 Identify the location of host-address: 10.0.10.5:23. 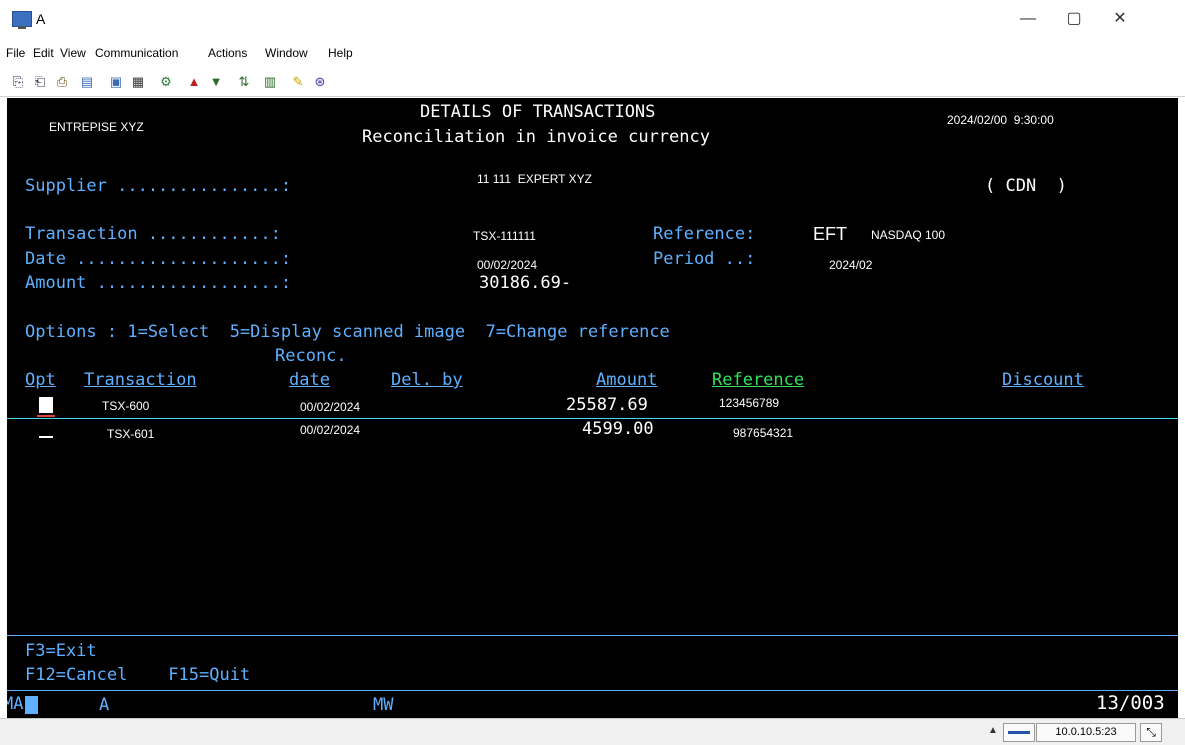
(1086, 732).